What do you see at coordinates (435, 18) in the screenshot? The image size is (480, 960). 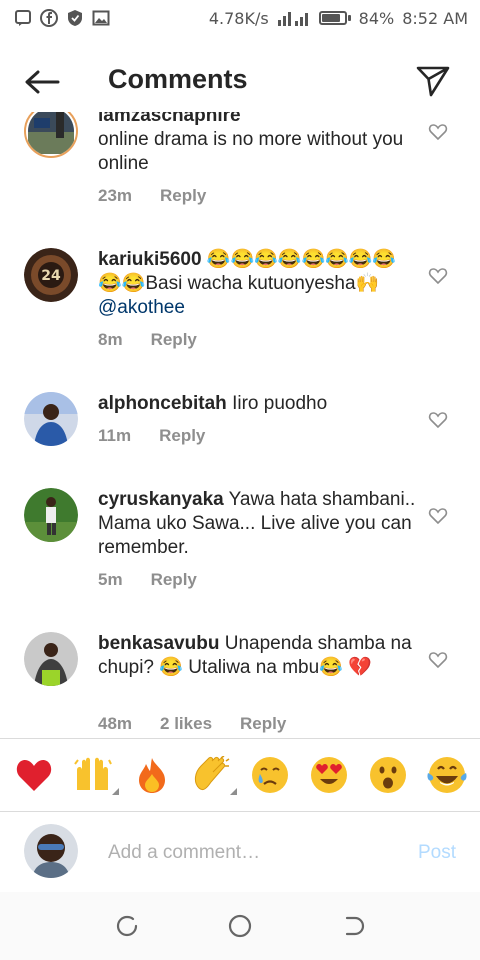 I see `clock: 8:52 AM` at bounding box center [435, 18].